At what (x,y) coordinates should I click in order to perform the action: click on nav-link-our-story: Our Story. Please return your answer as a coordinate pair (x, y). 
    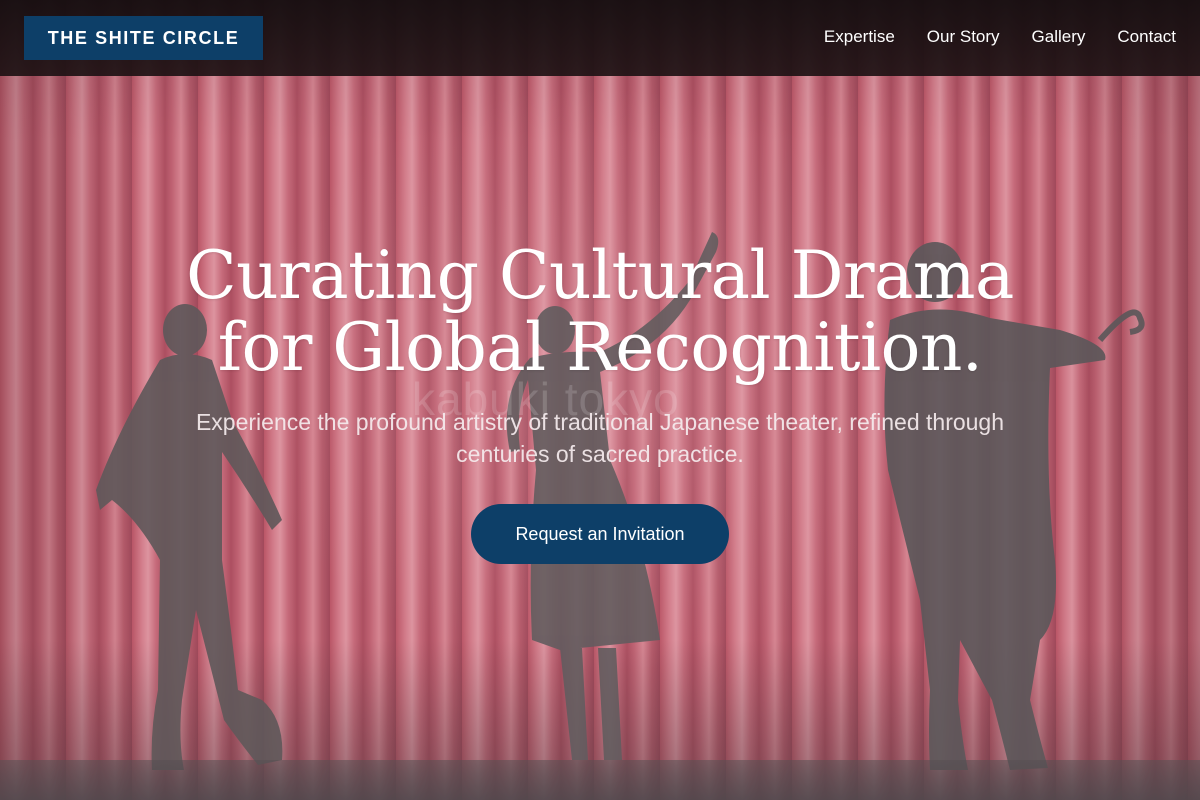
    Looking at the image, I should click on (963, 37).